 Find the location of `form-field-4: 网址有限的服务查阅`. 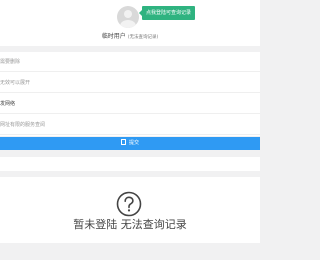

form-field-4: 网址有限的服务查阅 is located at coordinates (130, 125).